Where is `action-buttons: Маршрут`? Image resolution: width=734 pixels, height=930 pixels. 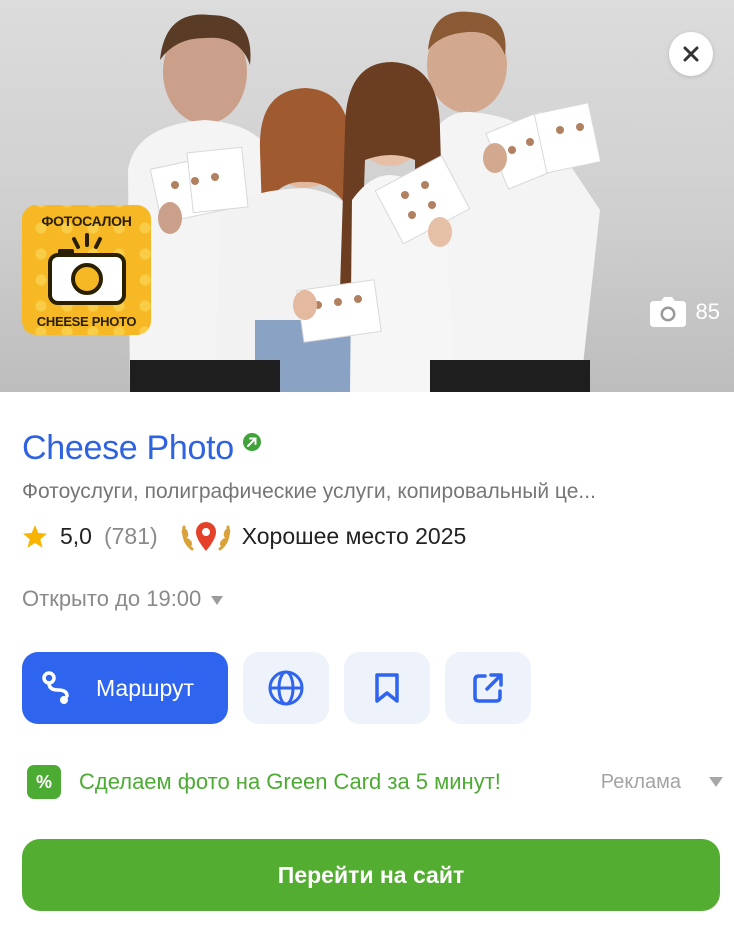
action-buttons: Маршрут is located at coordinates (276, 688).